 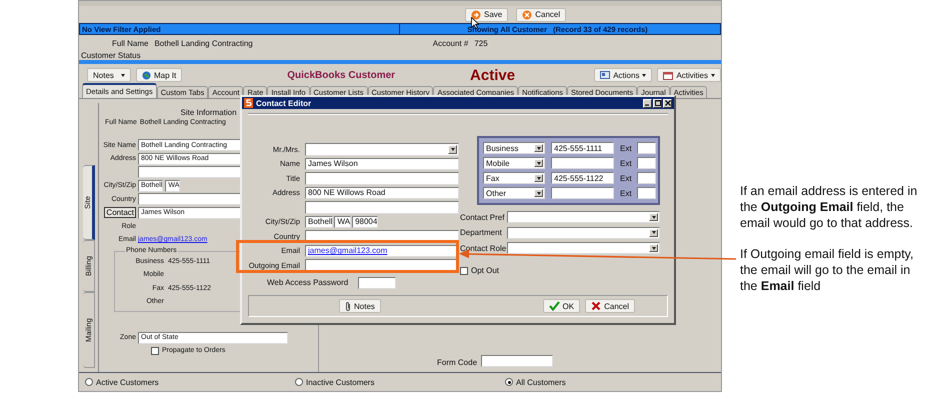 What do you see at coordinates (111, 55) in the screenshot?
I see `section-label: Customer Status` at bounding box center [111, 55].